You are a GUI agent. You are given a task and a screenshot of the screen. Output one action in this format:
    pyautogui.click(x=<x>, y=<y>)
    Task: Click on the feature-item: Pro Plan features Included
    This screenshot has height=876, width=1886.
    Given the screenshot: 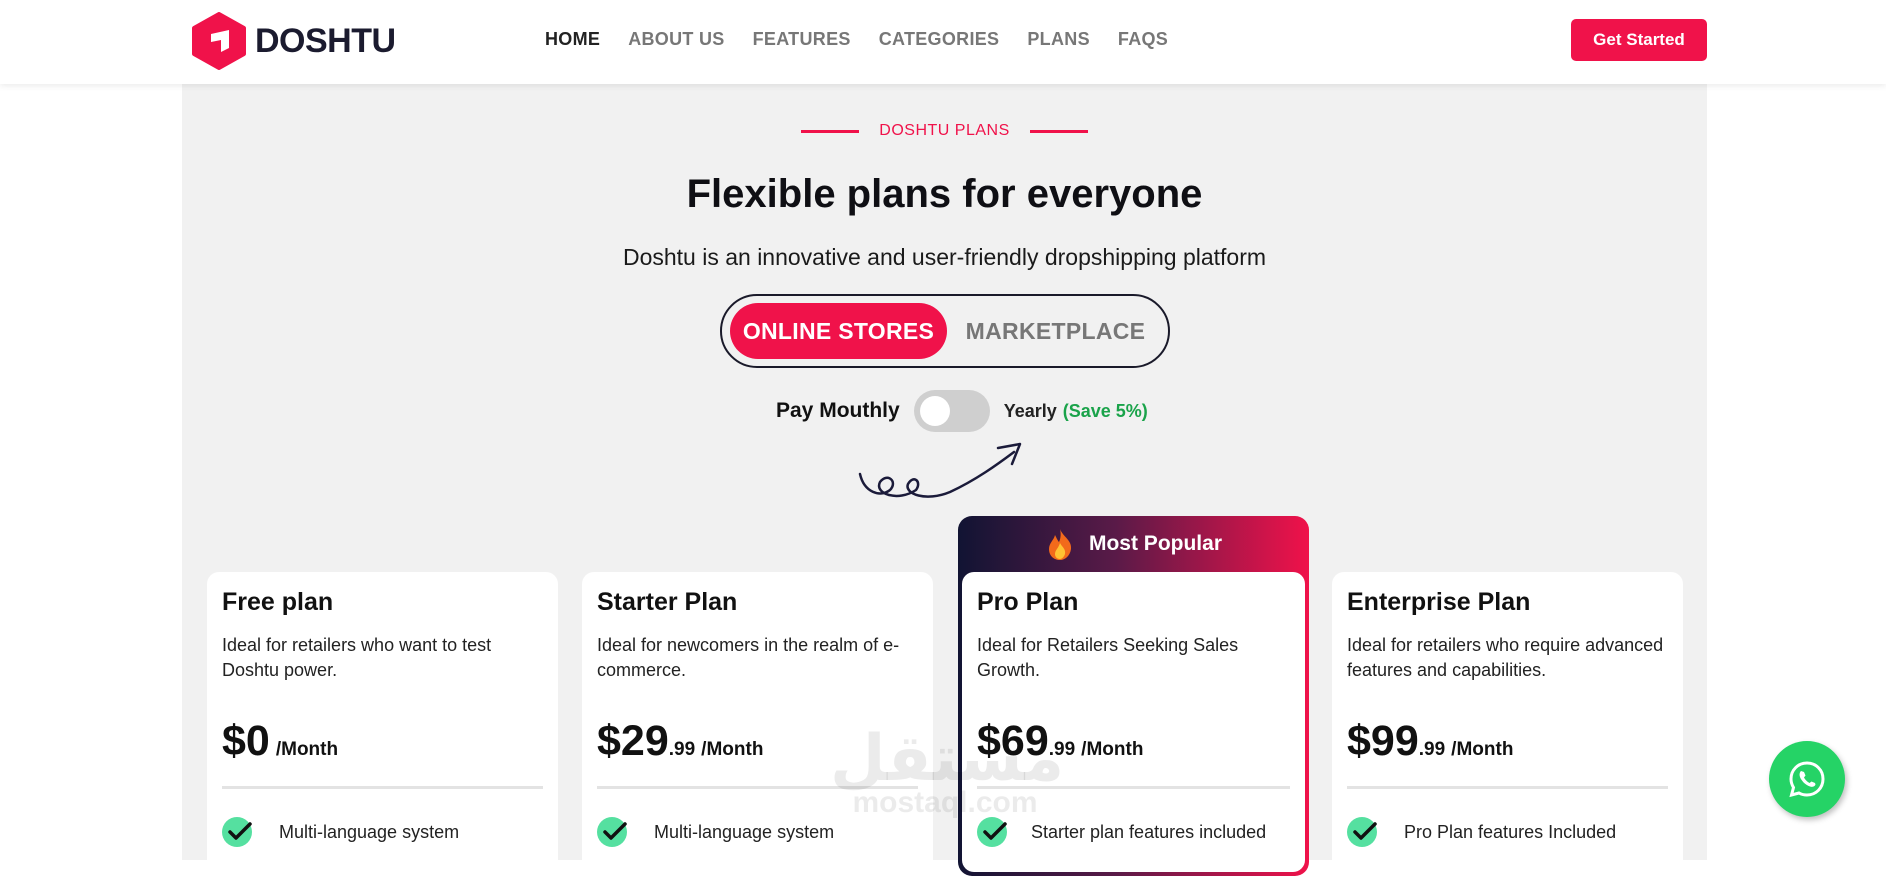 What is the action you would take?
    pyautogui.click(x=1507, y=832)
    